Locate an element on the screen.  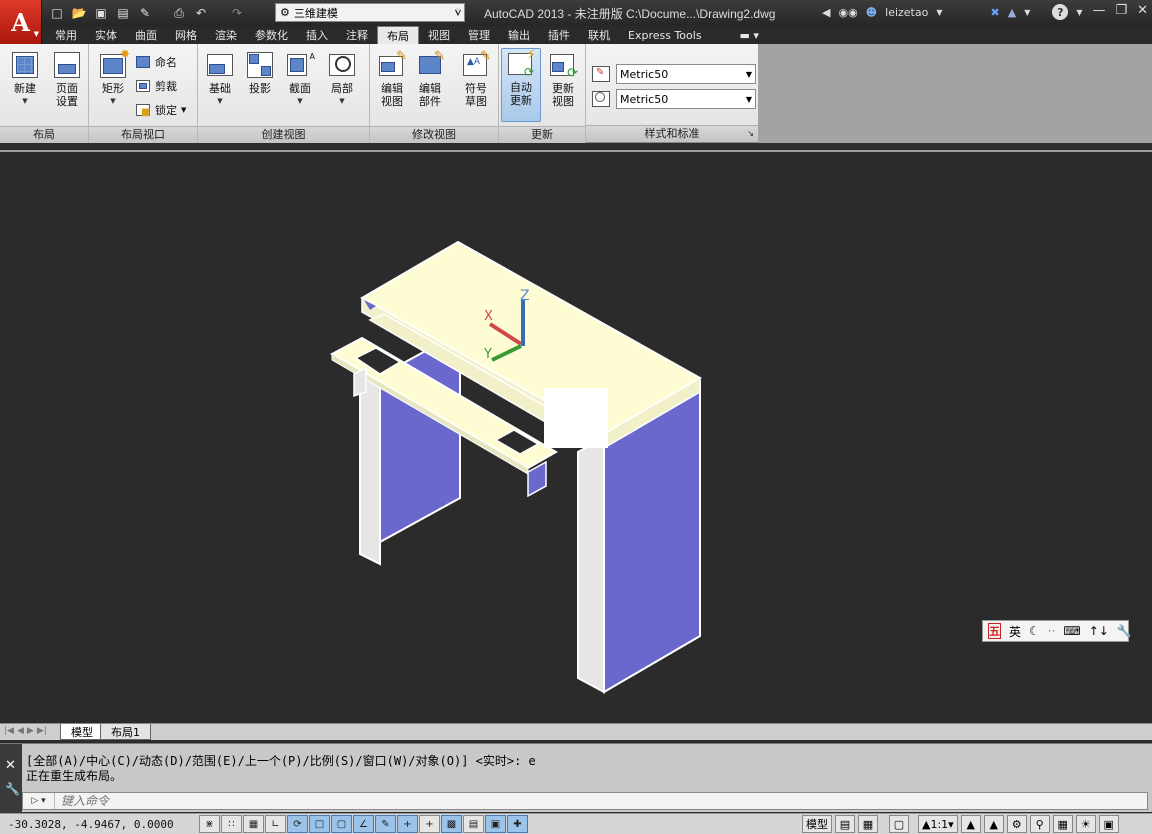
clean-screen-icon: ▣ is located at coordinates (1108, 824).